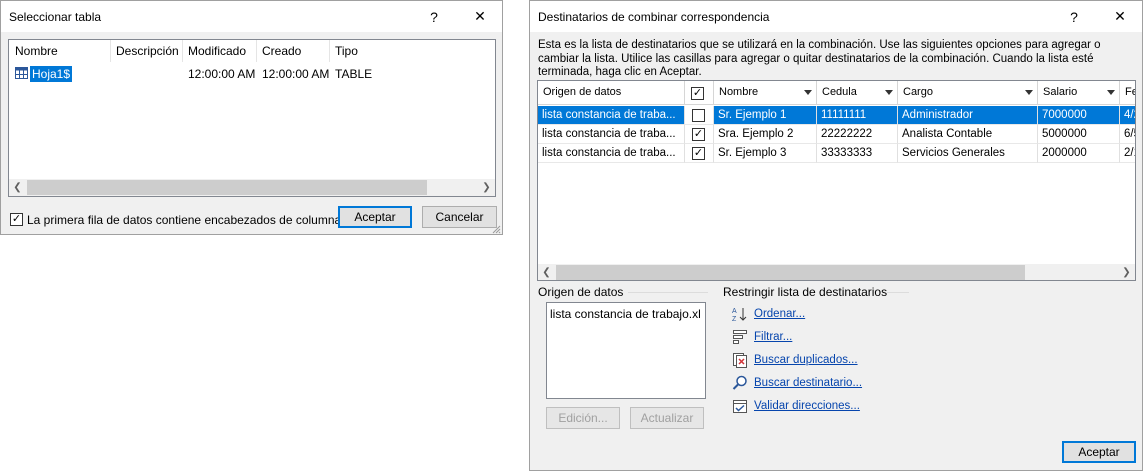  Describe the element at coordinates (740, 360) in the screenshot. I see `find-duplicates-icon` at that location.